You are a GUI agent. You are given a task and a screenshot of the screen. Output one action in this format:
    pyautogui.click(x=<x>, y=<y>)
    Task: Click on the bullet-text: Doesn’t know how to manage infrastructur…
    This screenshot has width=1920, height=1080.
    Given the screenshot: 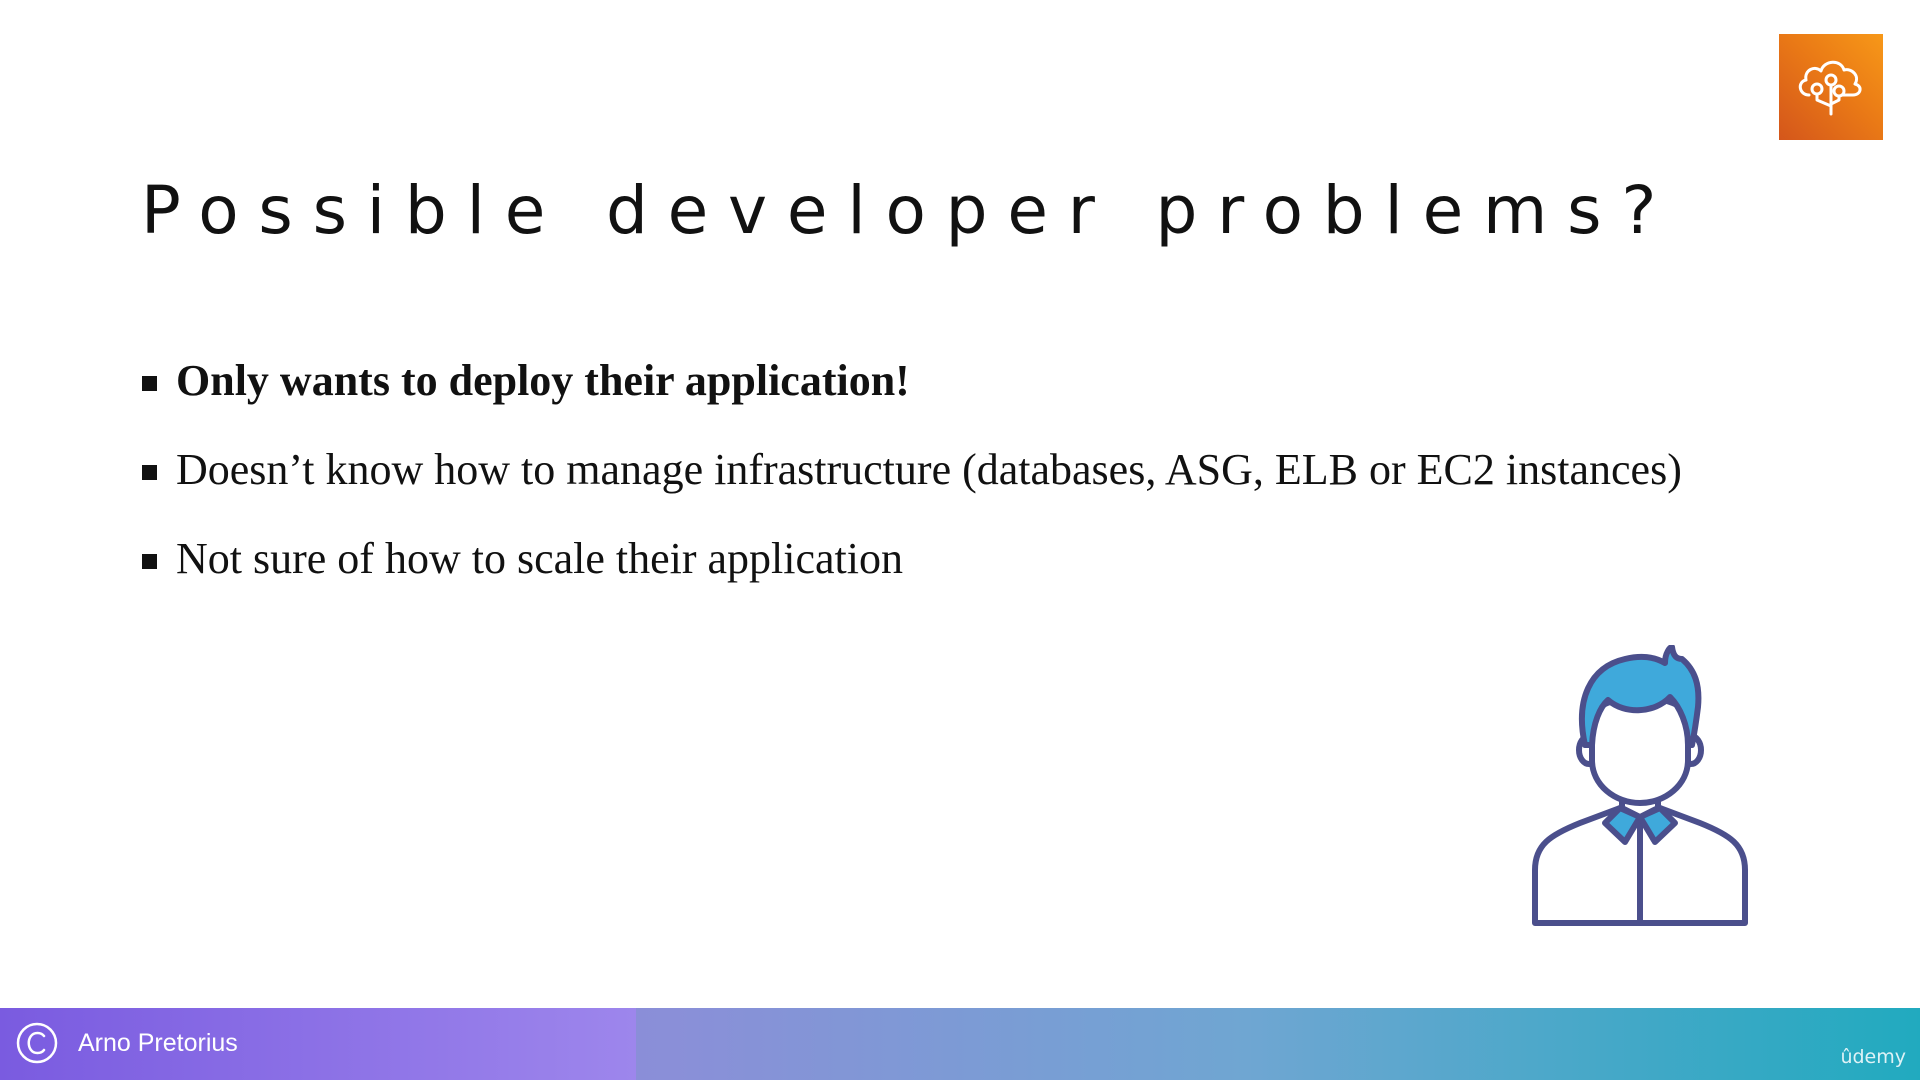 What is the action you would take?
    pyautogui.click(x=929, y=469)
    